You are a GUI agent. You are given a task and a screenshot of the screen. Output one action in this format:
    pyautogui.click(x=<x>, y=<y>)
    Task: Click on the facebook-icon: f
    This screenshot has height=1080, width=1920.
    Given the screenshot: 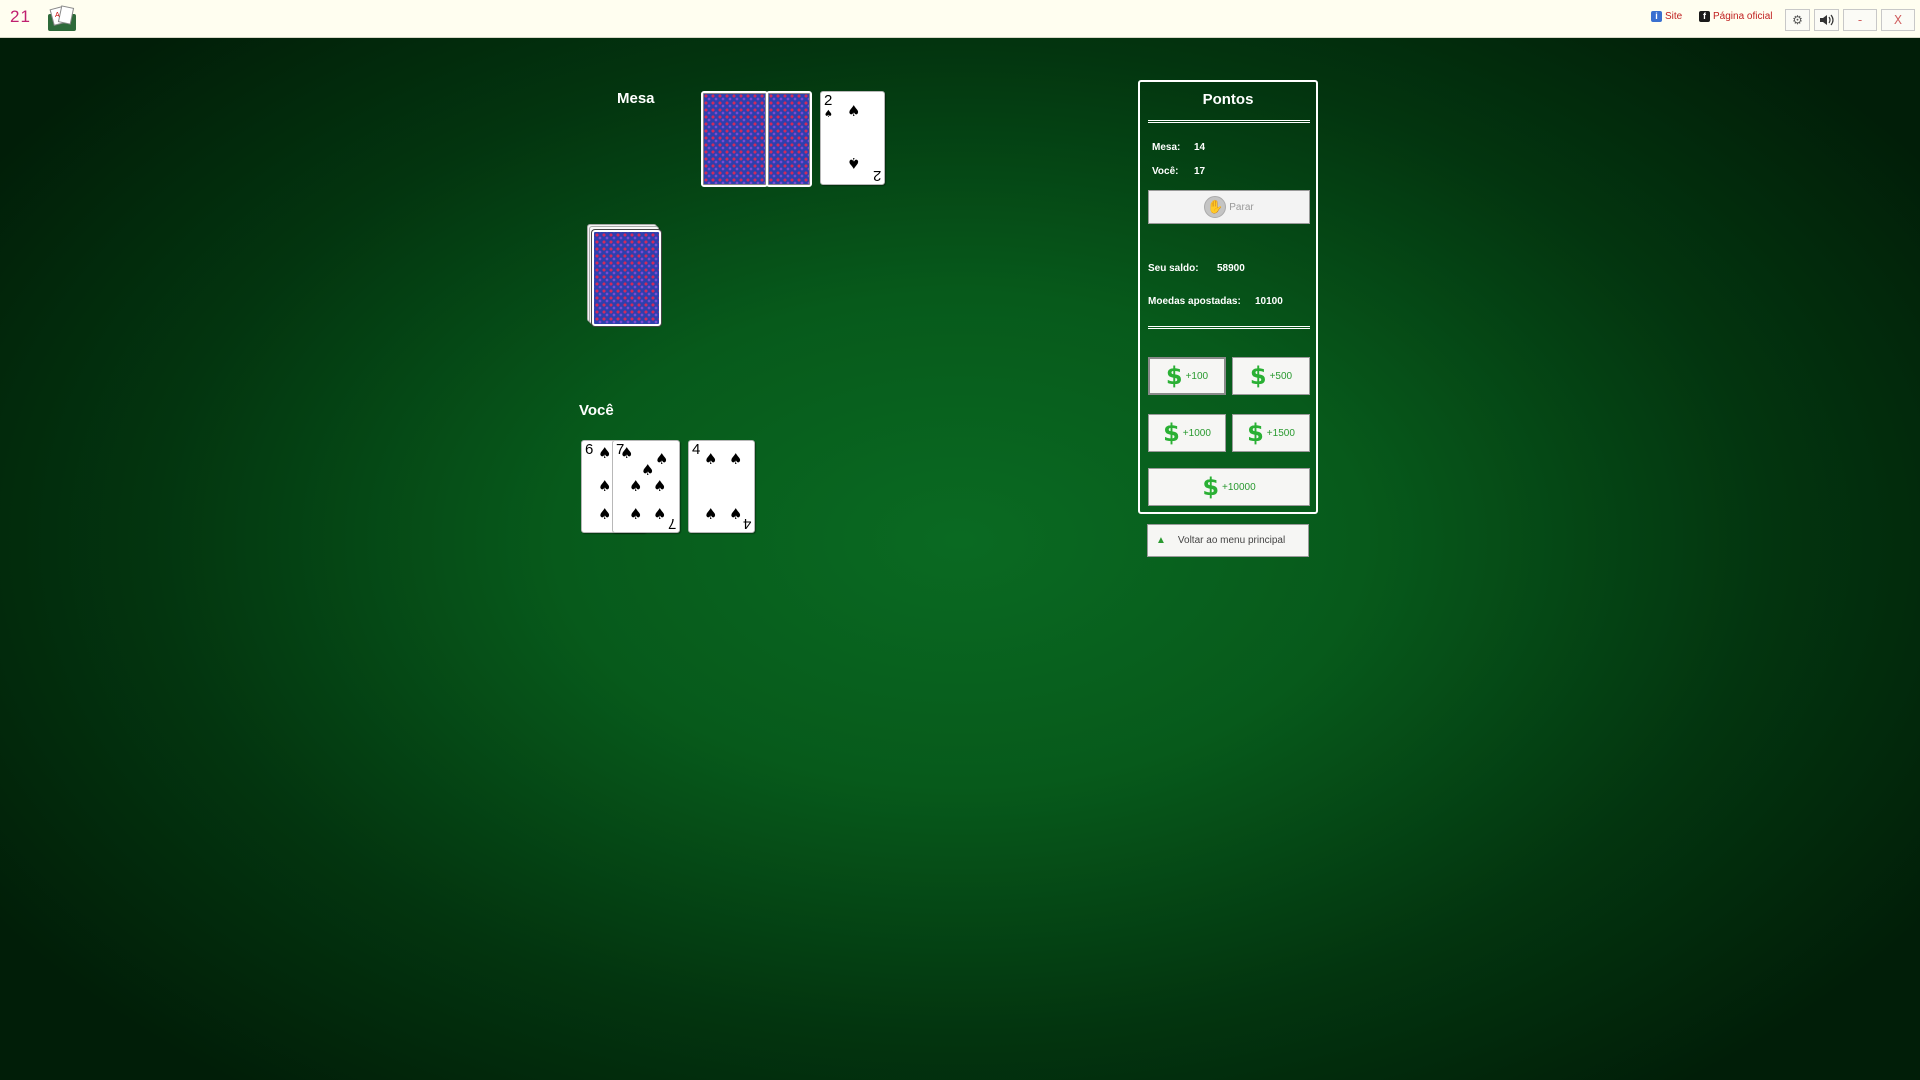 What is the action you would take?
    pyautogui.click(x=1704, y=16)
    